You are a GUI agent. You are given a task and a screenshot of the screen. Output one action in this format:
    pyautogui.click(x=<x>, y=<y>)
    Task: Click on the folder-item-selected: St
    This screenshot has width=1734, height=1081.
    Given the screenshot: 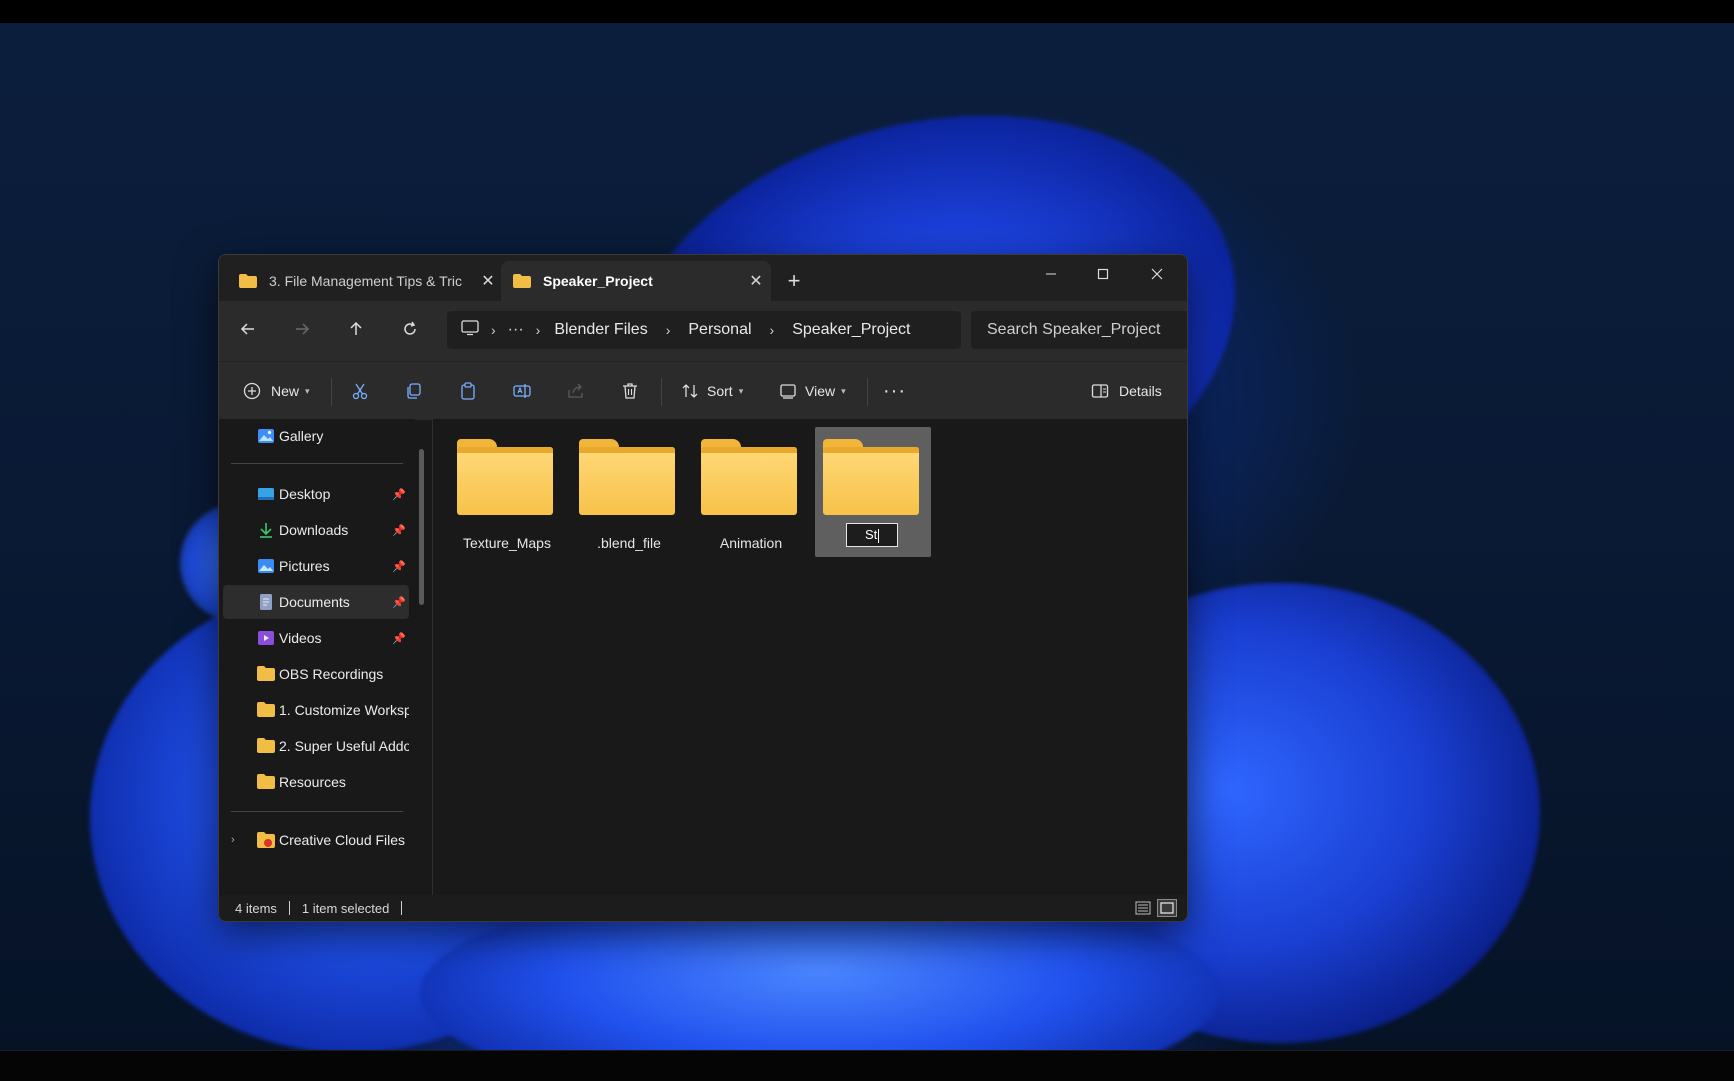 What is the action you would take?
    pyautogui.click(x=873, y=492)
    